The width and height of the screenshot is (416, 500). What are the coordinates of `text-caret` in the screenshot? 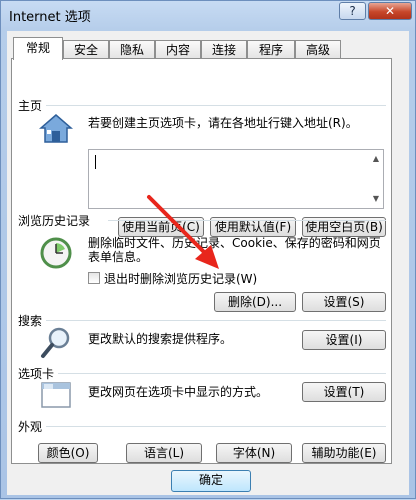 It's located at (95, 162).